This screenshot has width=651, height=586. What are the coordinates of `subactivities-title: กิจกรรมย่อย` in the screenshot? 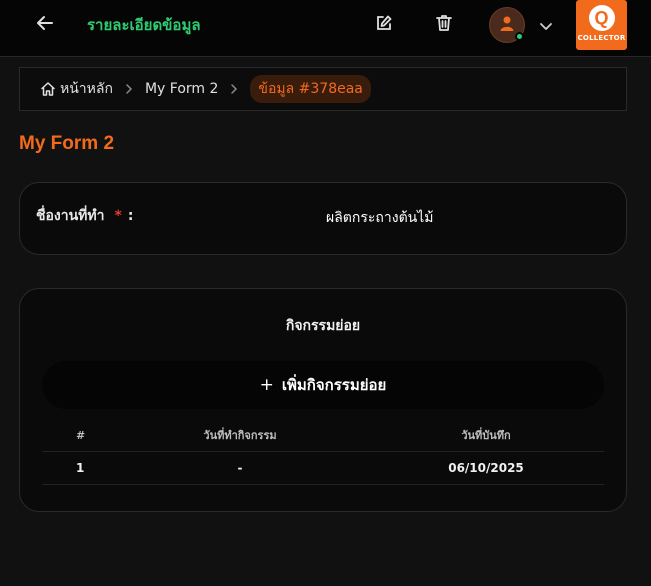 It's located at (323, 326).